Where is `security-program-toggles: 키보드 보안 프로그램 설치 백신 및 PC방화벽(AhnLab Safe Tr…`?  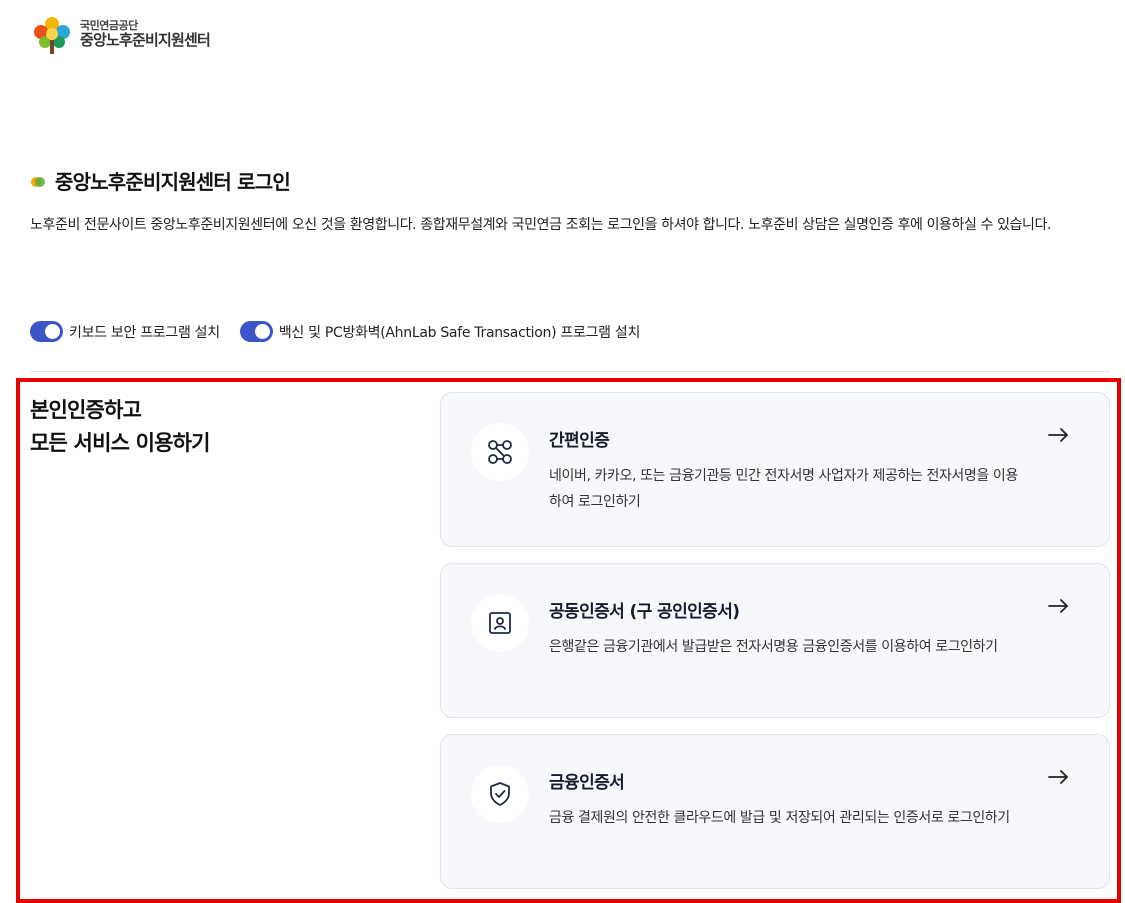 security-program-toggles: 키보드 보안 프로그램 설치 백신 및 PC방화벽(AhnLab Safe Tr… is located at coordinates (335, 331).